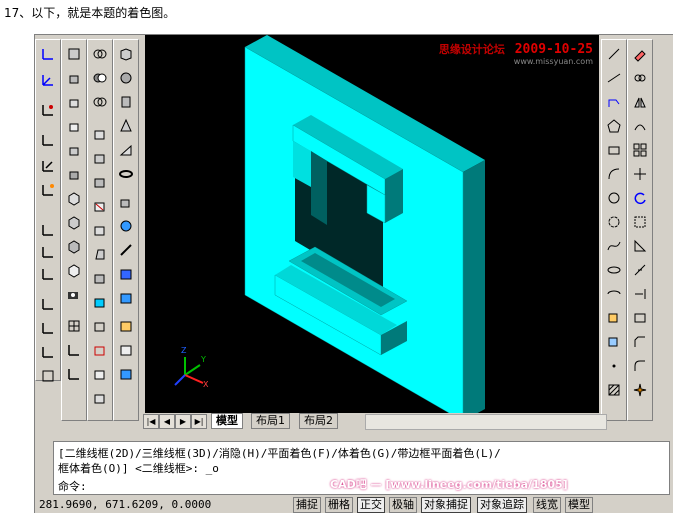 The image size is (673, 513). Describe the element at coordinates (48, 376) in the screenshot. I see `ucs-face-icon` at that location.